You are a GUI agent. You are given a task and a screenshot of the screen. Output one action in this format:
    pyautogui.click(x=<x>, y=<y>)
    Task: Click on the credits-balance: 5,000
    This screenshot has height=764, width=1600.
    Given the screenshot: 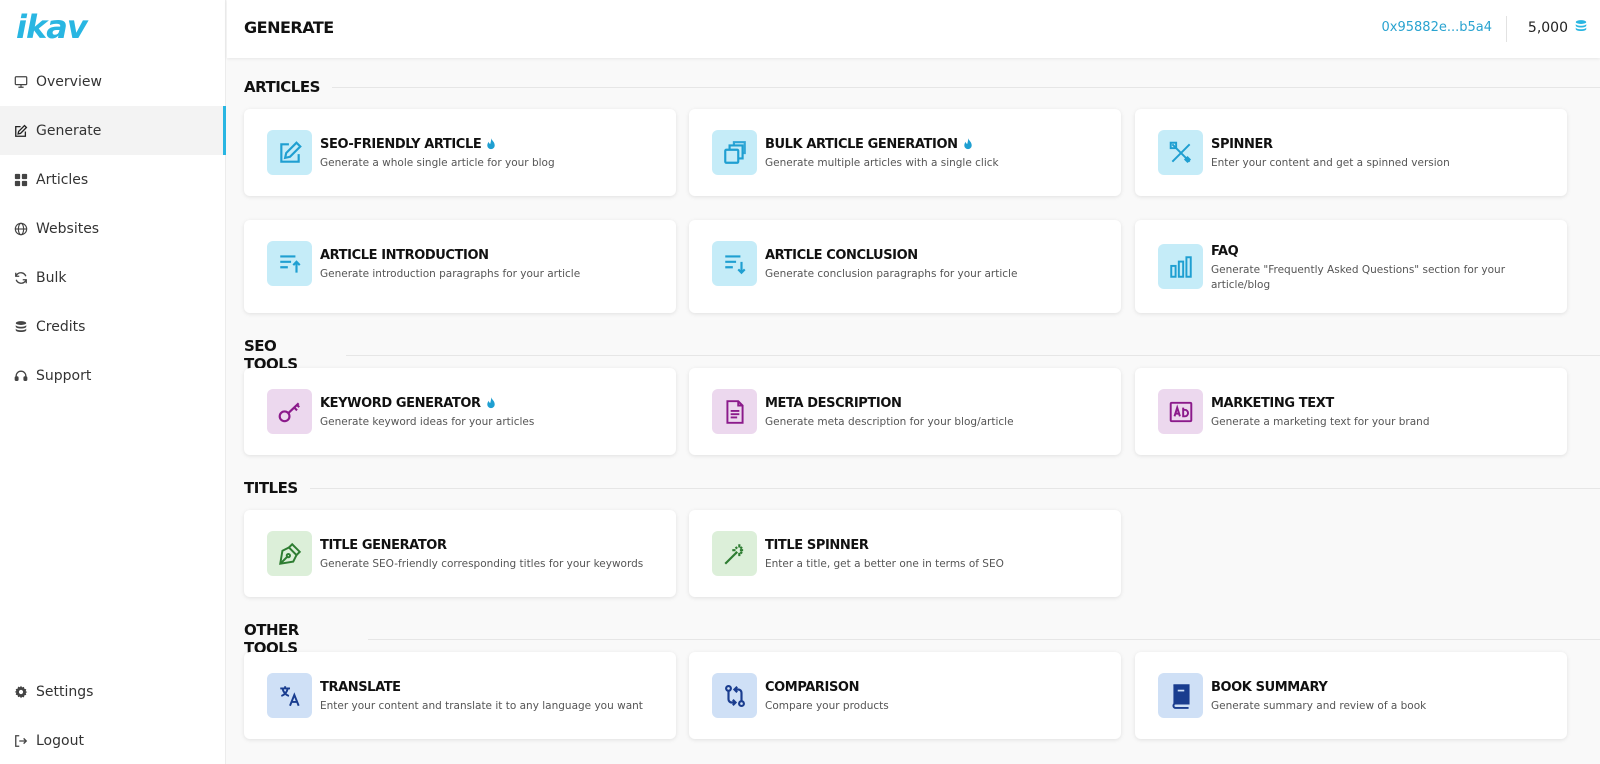 What is the action you would take?
    pyautogui.click(x=1558, y=28)
    